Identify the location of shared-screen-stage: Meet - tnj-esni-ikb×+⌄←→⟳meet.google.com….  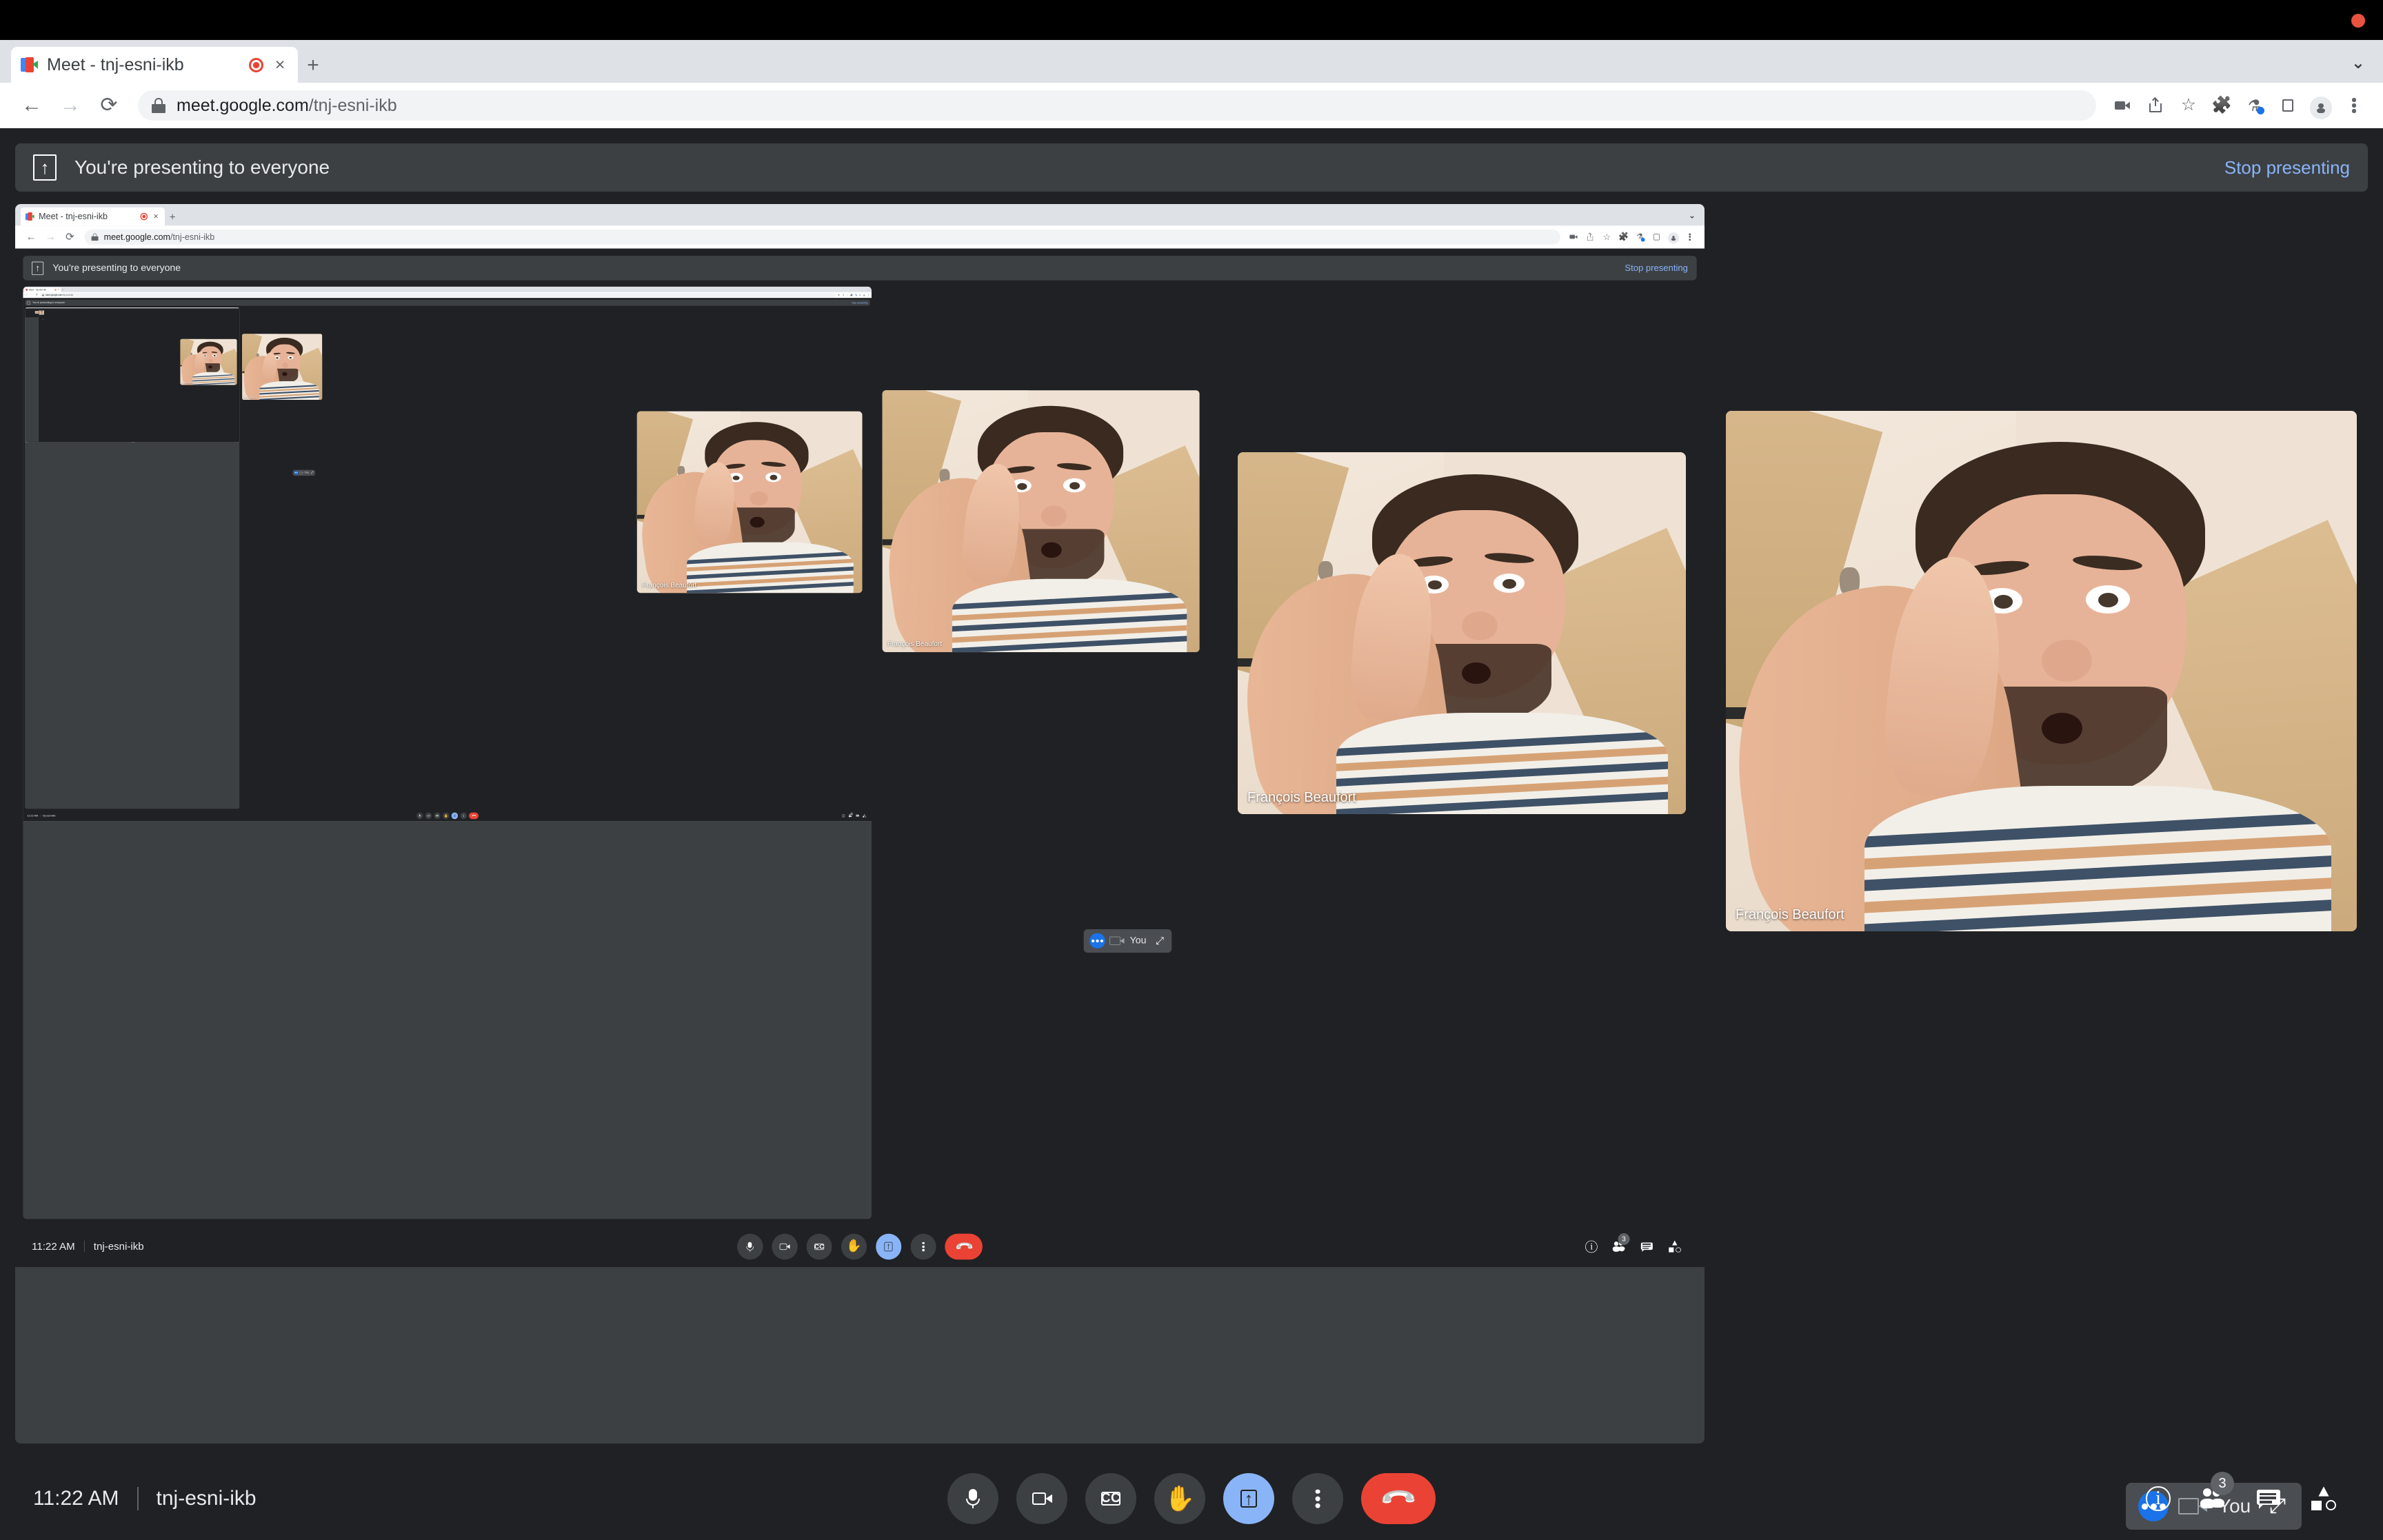
(32, 375).